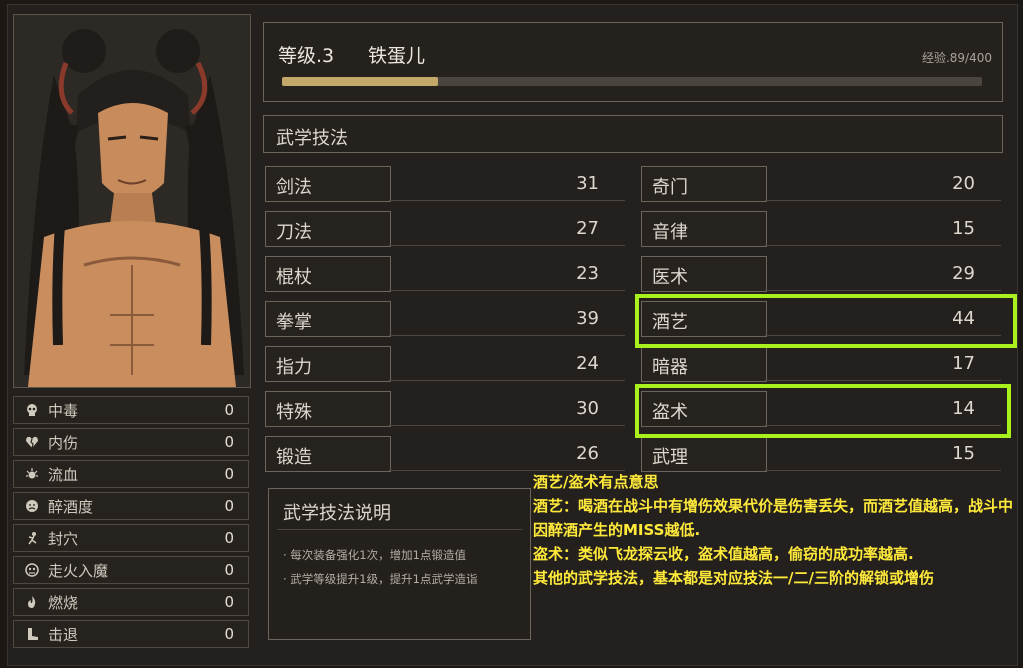 The width and height of the screenshot is (1023, 668). Describe the element at coordinates (32, 538) in the screenshot. I see `acupoint-icon` at that location.